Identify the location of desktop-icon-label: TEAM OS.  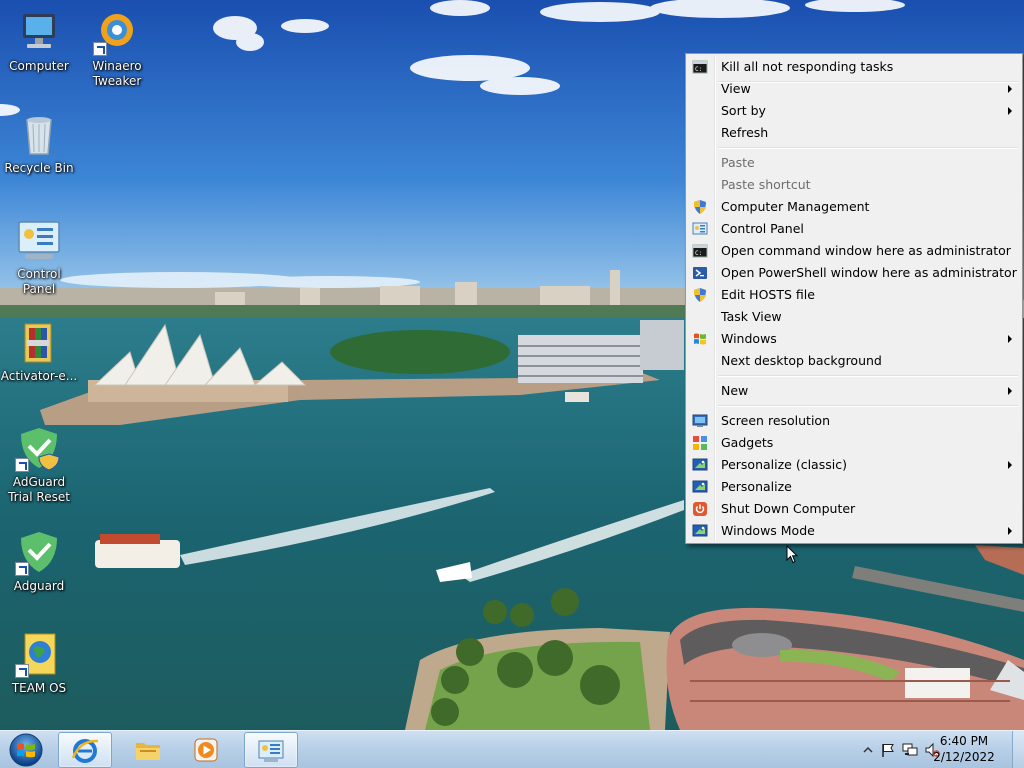
(39, 688).